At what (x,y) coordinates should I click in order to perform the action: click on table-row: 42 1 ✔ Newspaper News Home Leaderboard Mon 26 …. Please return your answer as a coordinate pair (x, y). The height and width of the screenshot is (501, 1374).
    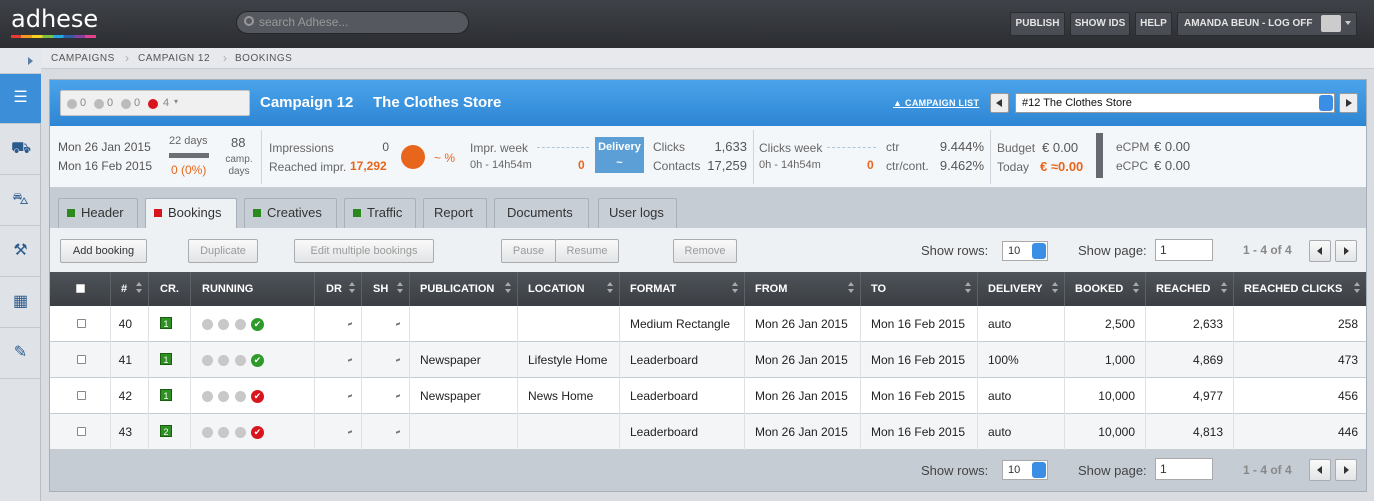
    Looking at the image, I should click on (708, 396).